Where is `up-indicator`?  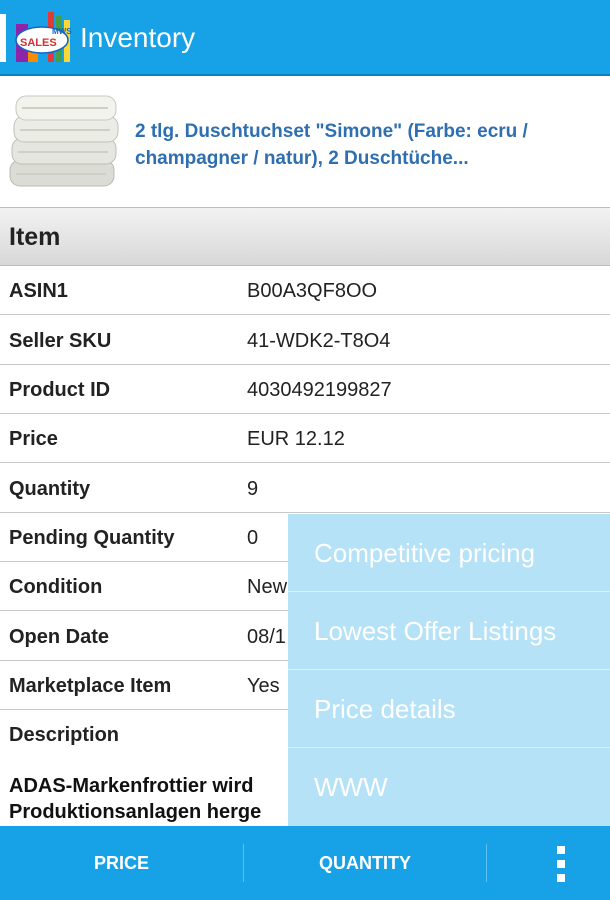
up-indicator is located at coordinates (3, 38).